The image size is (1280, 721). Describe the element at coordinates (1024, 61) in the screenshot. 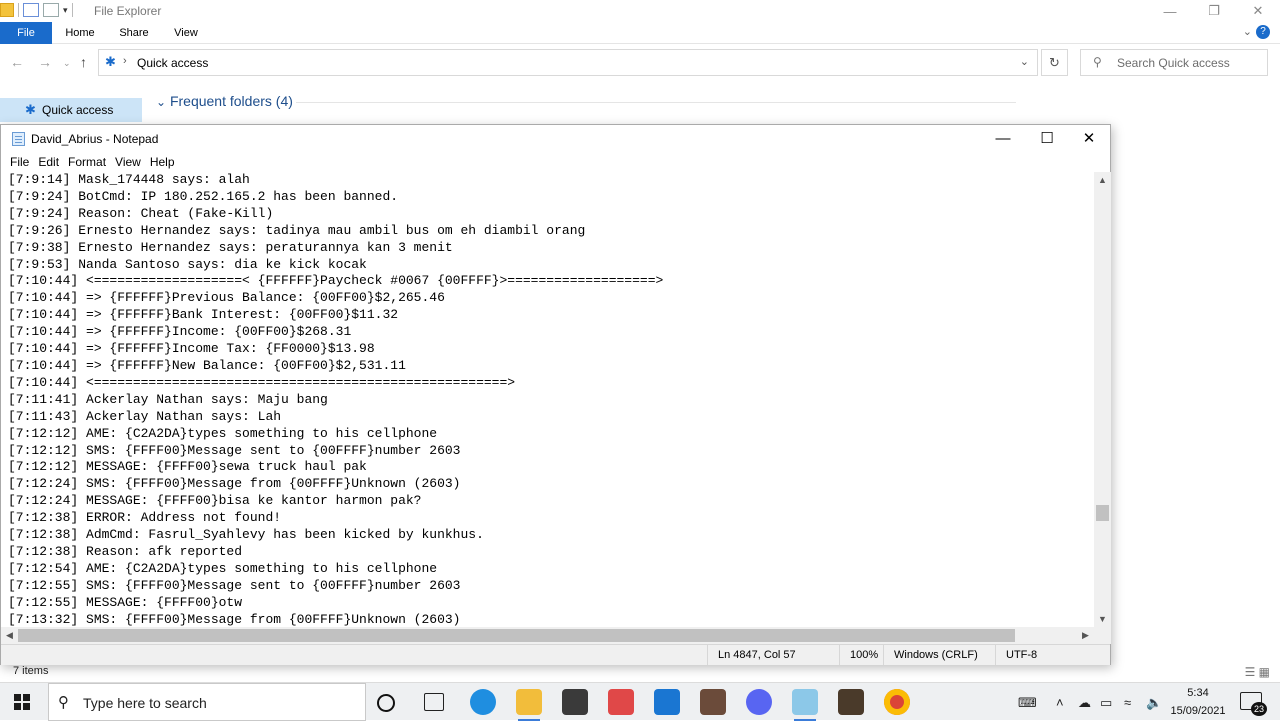

I see `address-dropdown-icon: ⌄` at that location.